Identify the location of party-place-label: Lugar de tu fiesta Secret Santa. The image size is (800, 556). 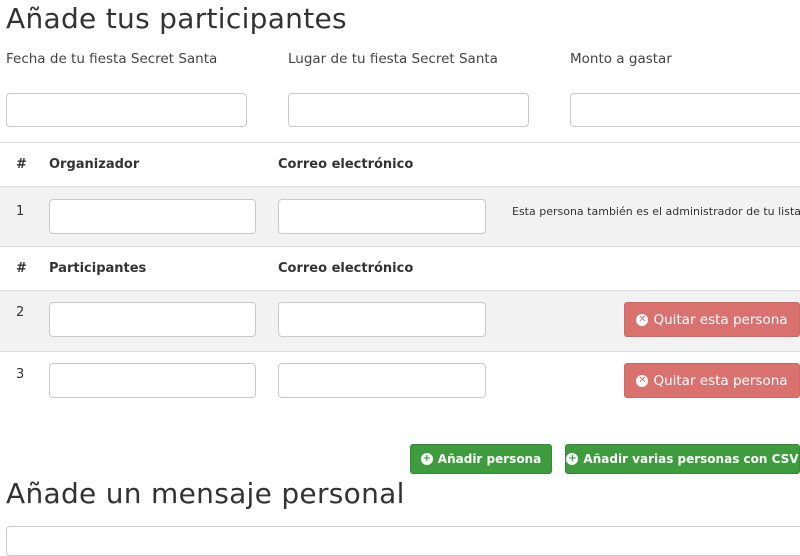
(393, 59).